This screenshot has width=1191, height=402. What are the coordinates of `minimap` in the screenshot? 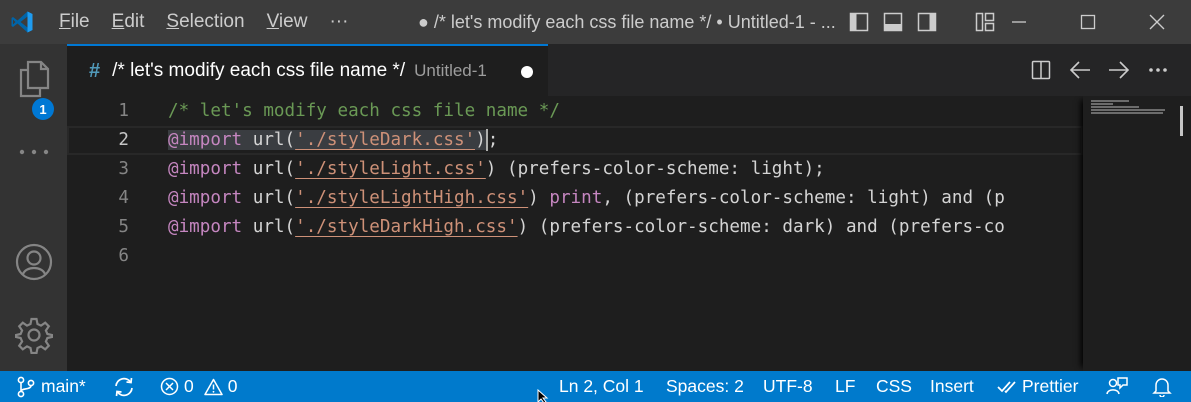 It's located at (1128, 233).